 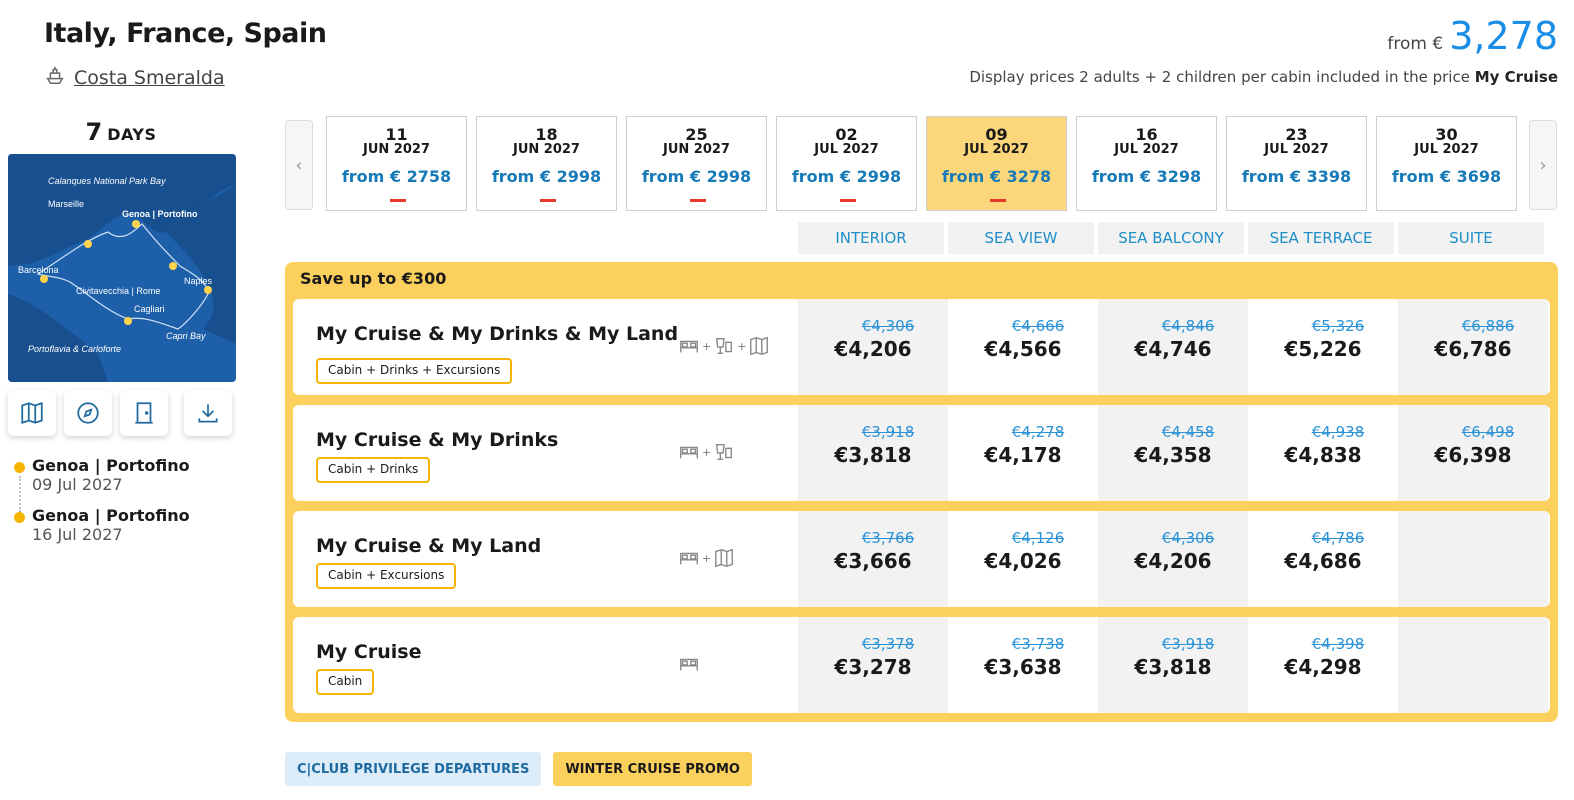 I want to click on prev-dates-button: ‹, so click(x=299, y=165).